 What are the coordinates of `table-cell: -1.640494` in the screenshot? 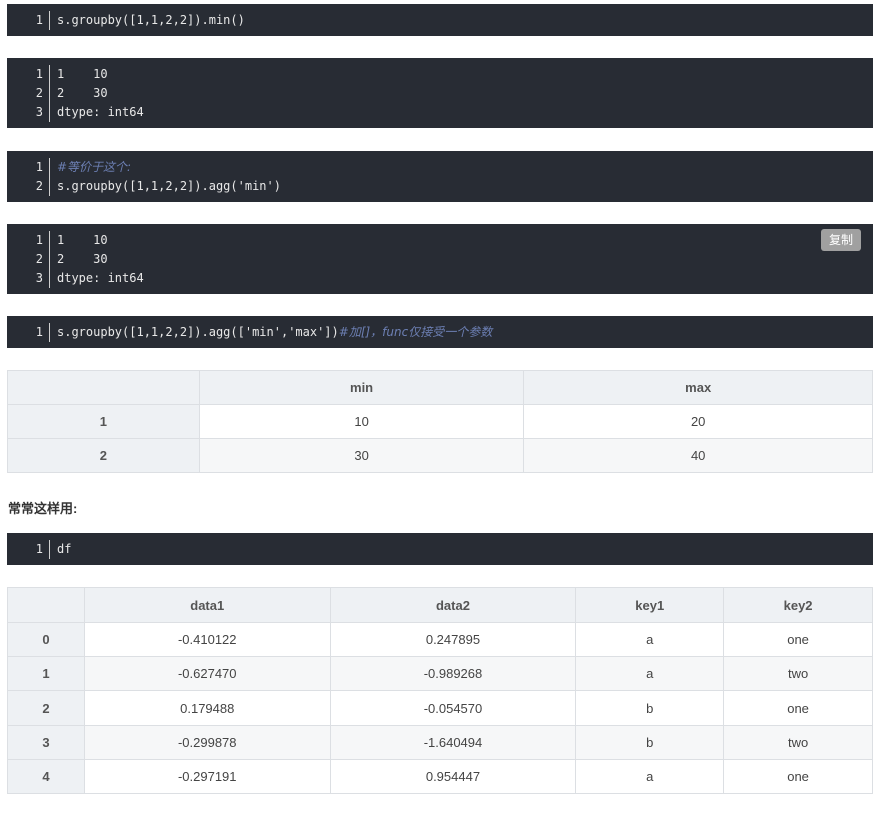 It's located at (453, 742).